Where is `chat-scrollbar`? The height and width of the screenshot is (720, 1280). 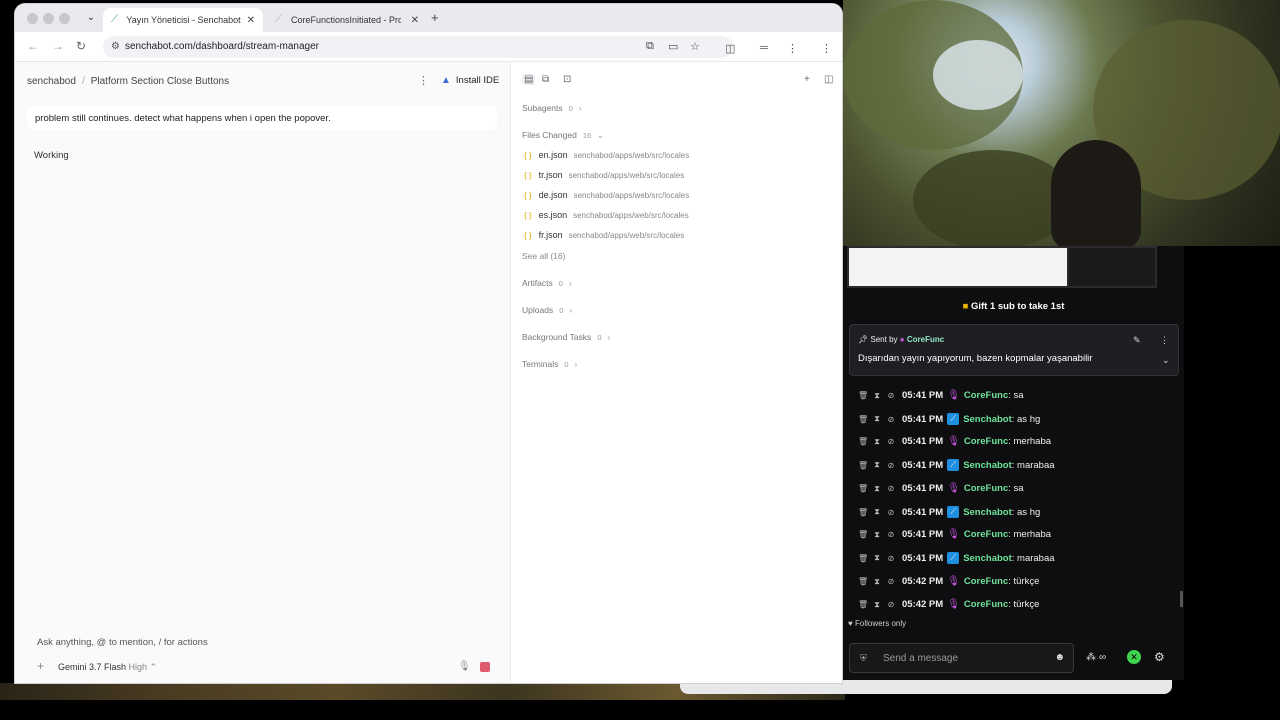 chat-scrollbar is located at coordinates (1181, 599).